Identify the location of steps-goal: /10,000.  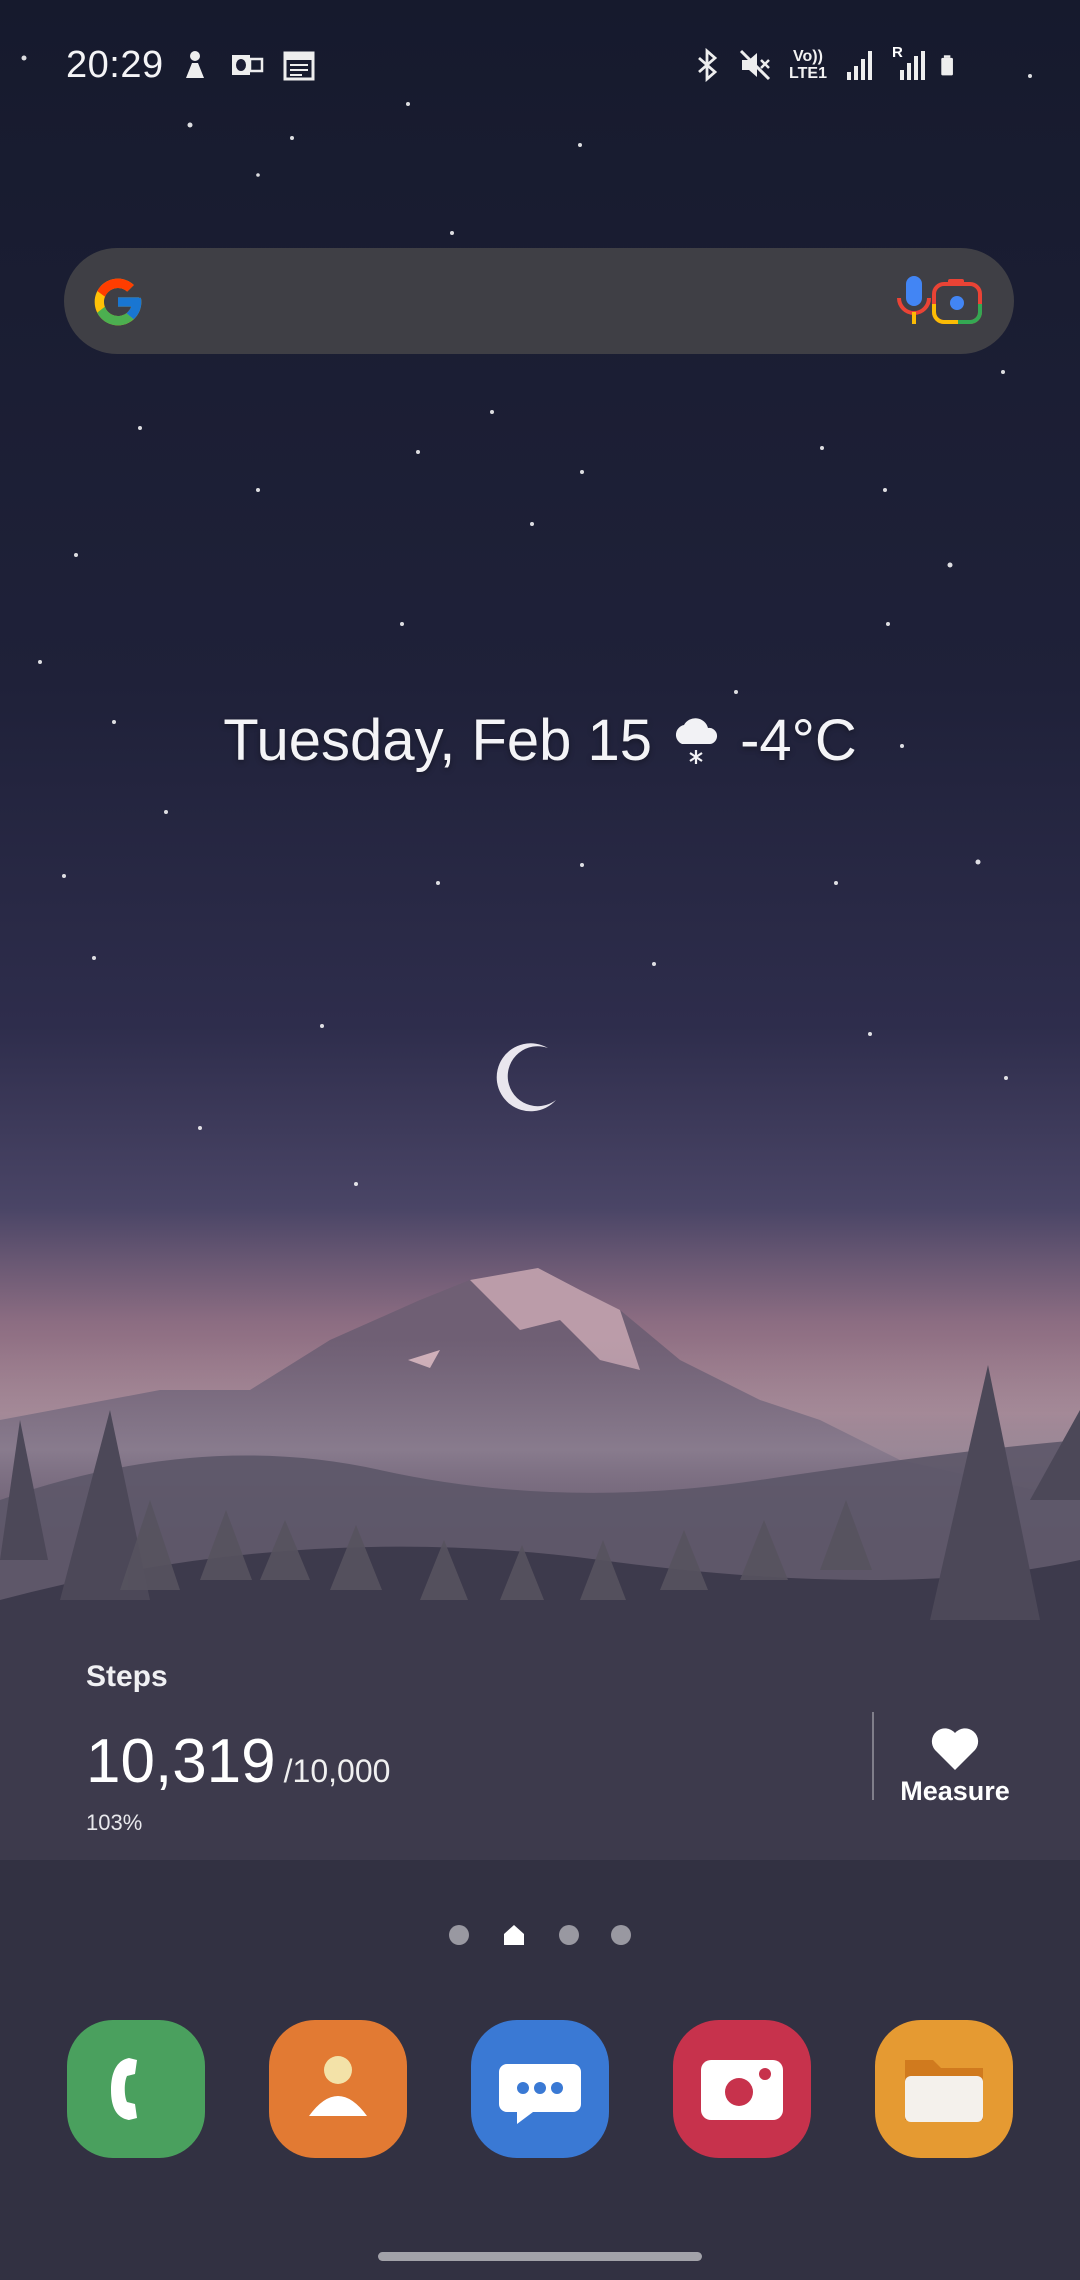
(337, 1771).